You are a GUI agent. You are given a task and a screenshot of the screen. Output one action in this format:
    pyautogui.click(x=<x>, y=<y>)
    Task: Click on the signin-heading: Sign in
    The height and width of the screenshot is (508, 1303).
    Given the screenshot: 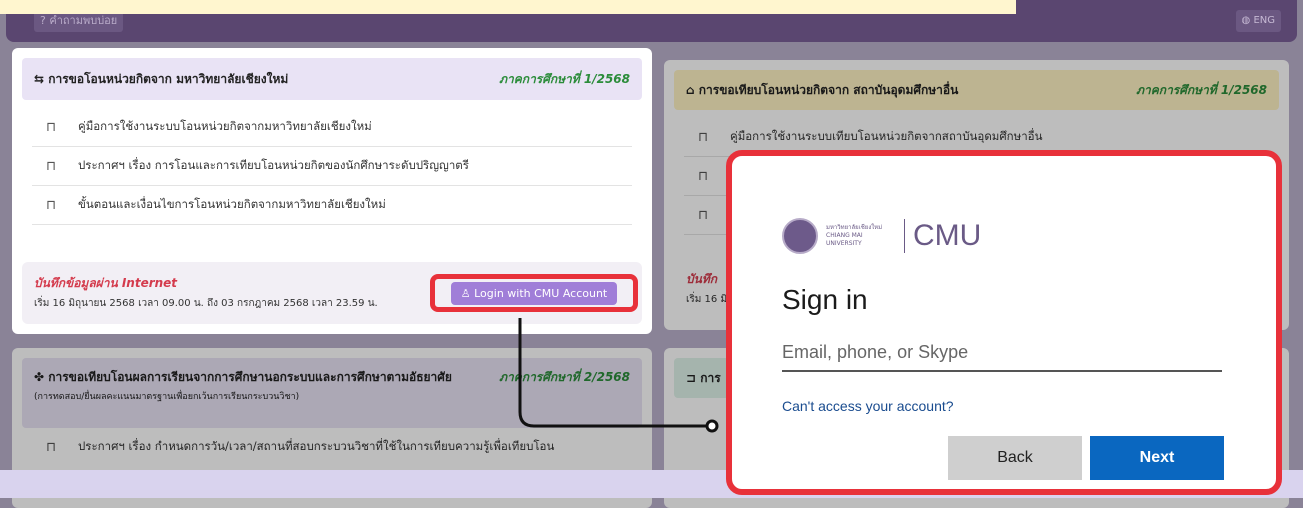 What is the action you would take?
    pyautogui.click(x=825, y=299)
    